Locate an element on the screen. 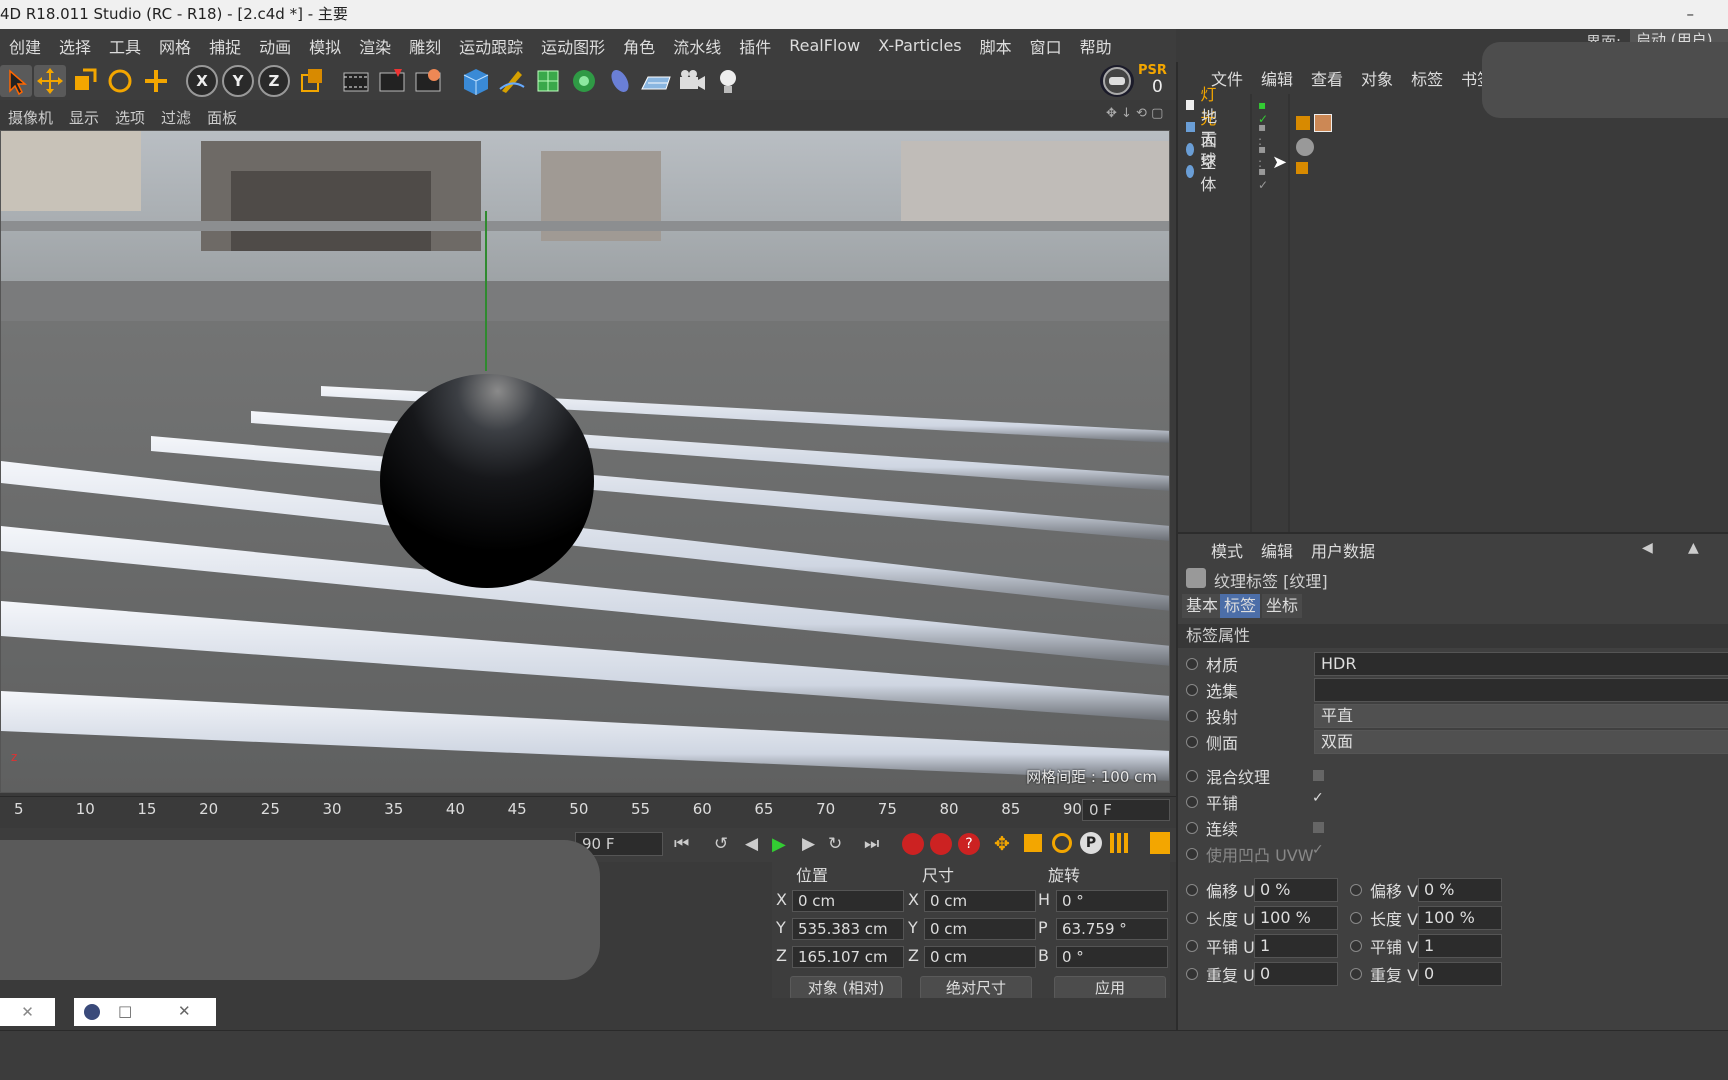 The image size is (1728, 1080). key-position-icon: ✥ is located at coordinates (1002, 844).